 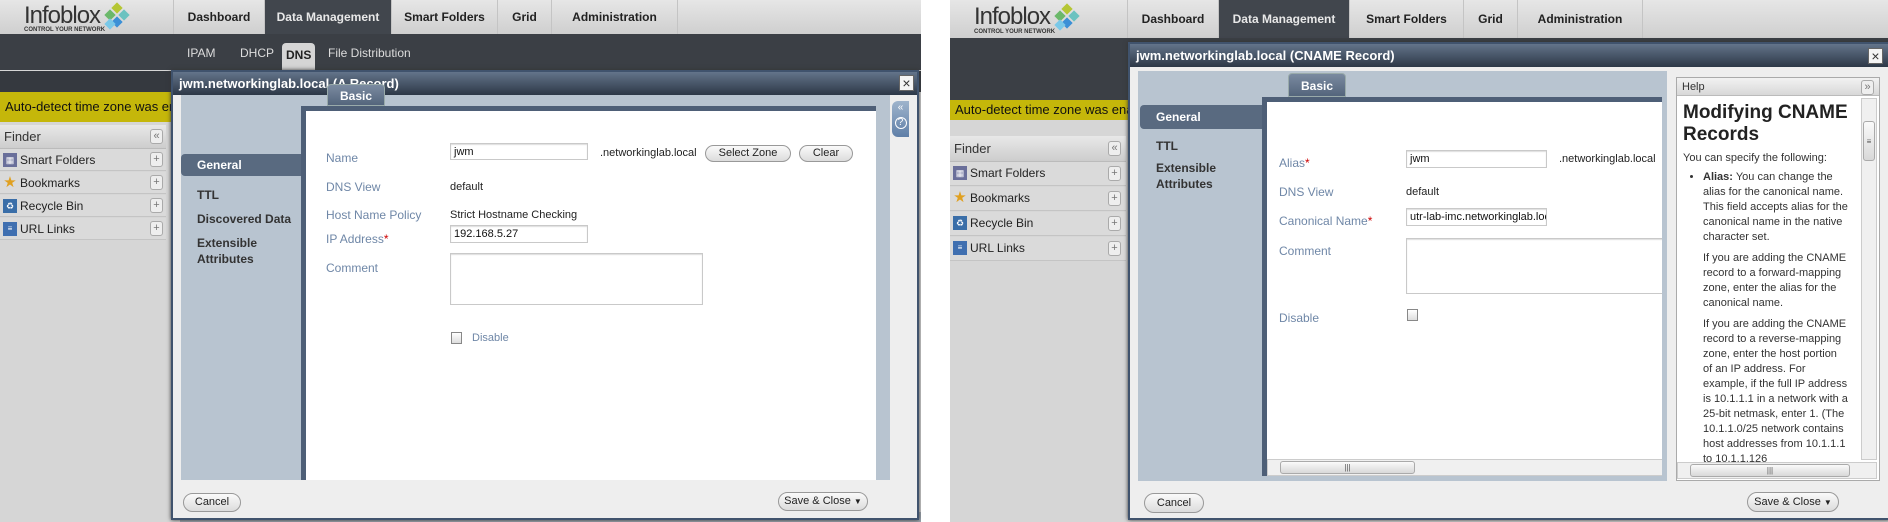 What do you see at coordinates (748, 153) in the screenshot?
I see `select-zone-button: Select Zone` at bounding box center [748, 153].